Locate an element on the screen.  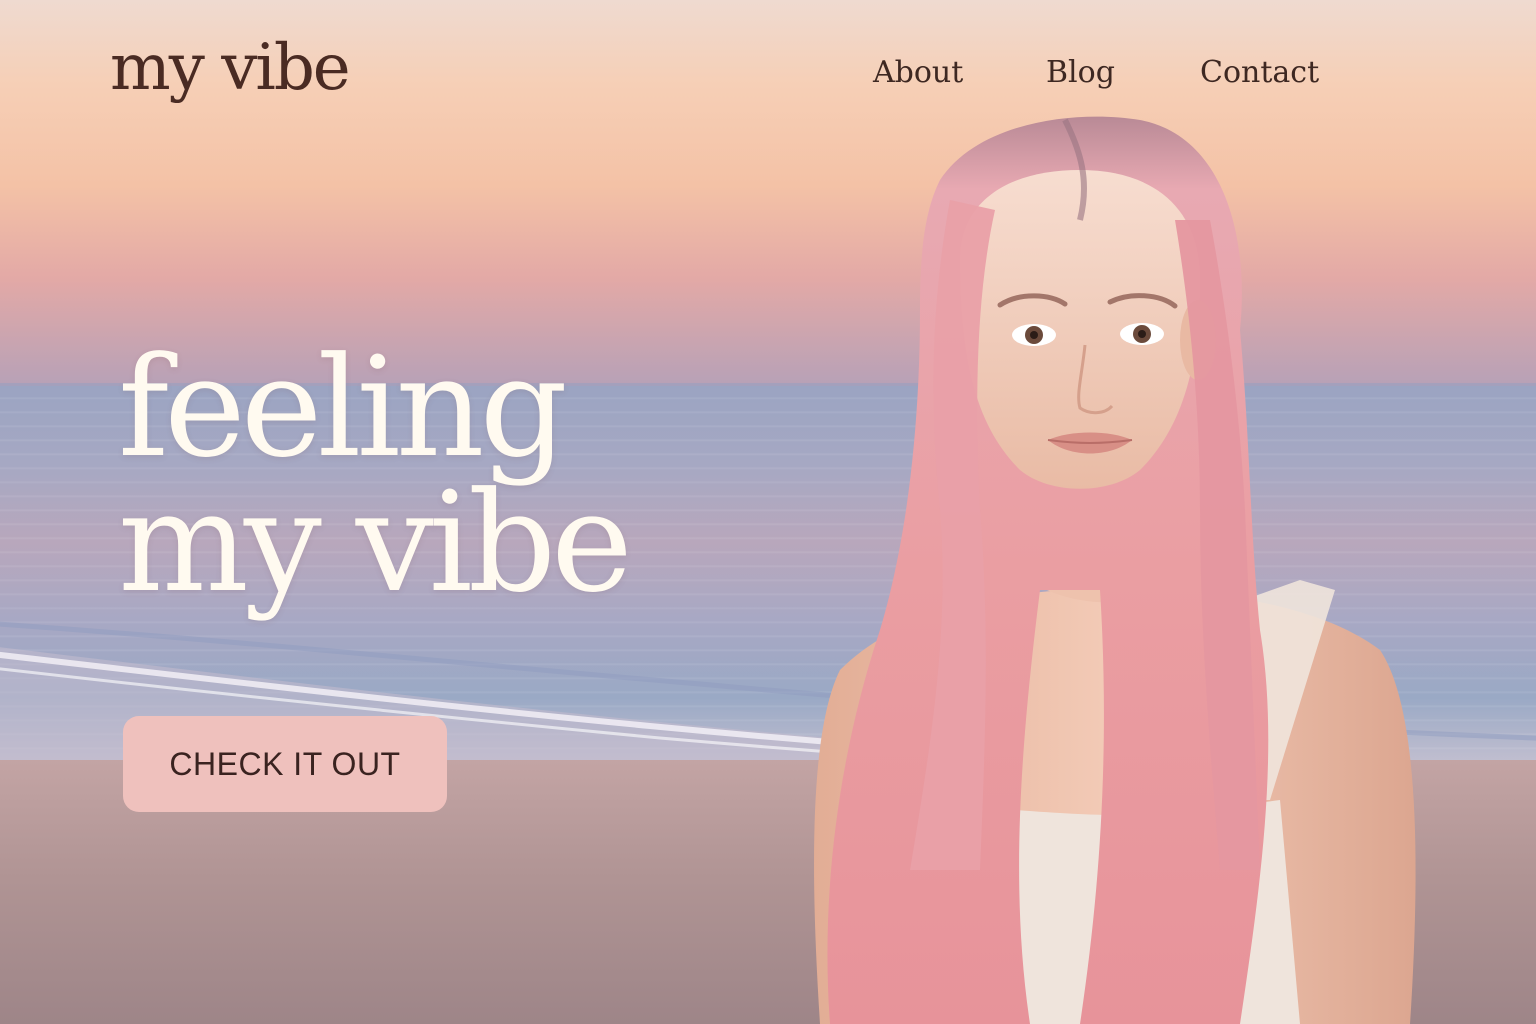
nav-about-link: About is located at coordinates (918, 73).